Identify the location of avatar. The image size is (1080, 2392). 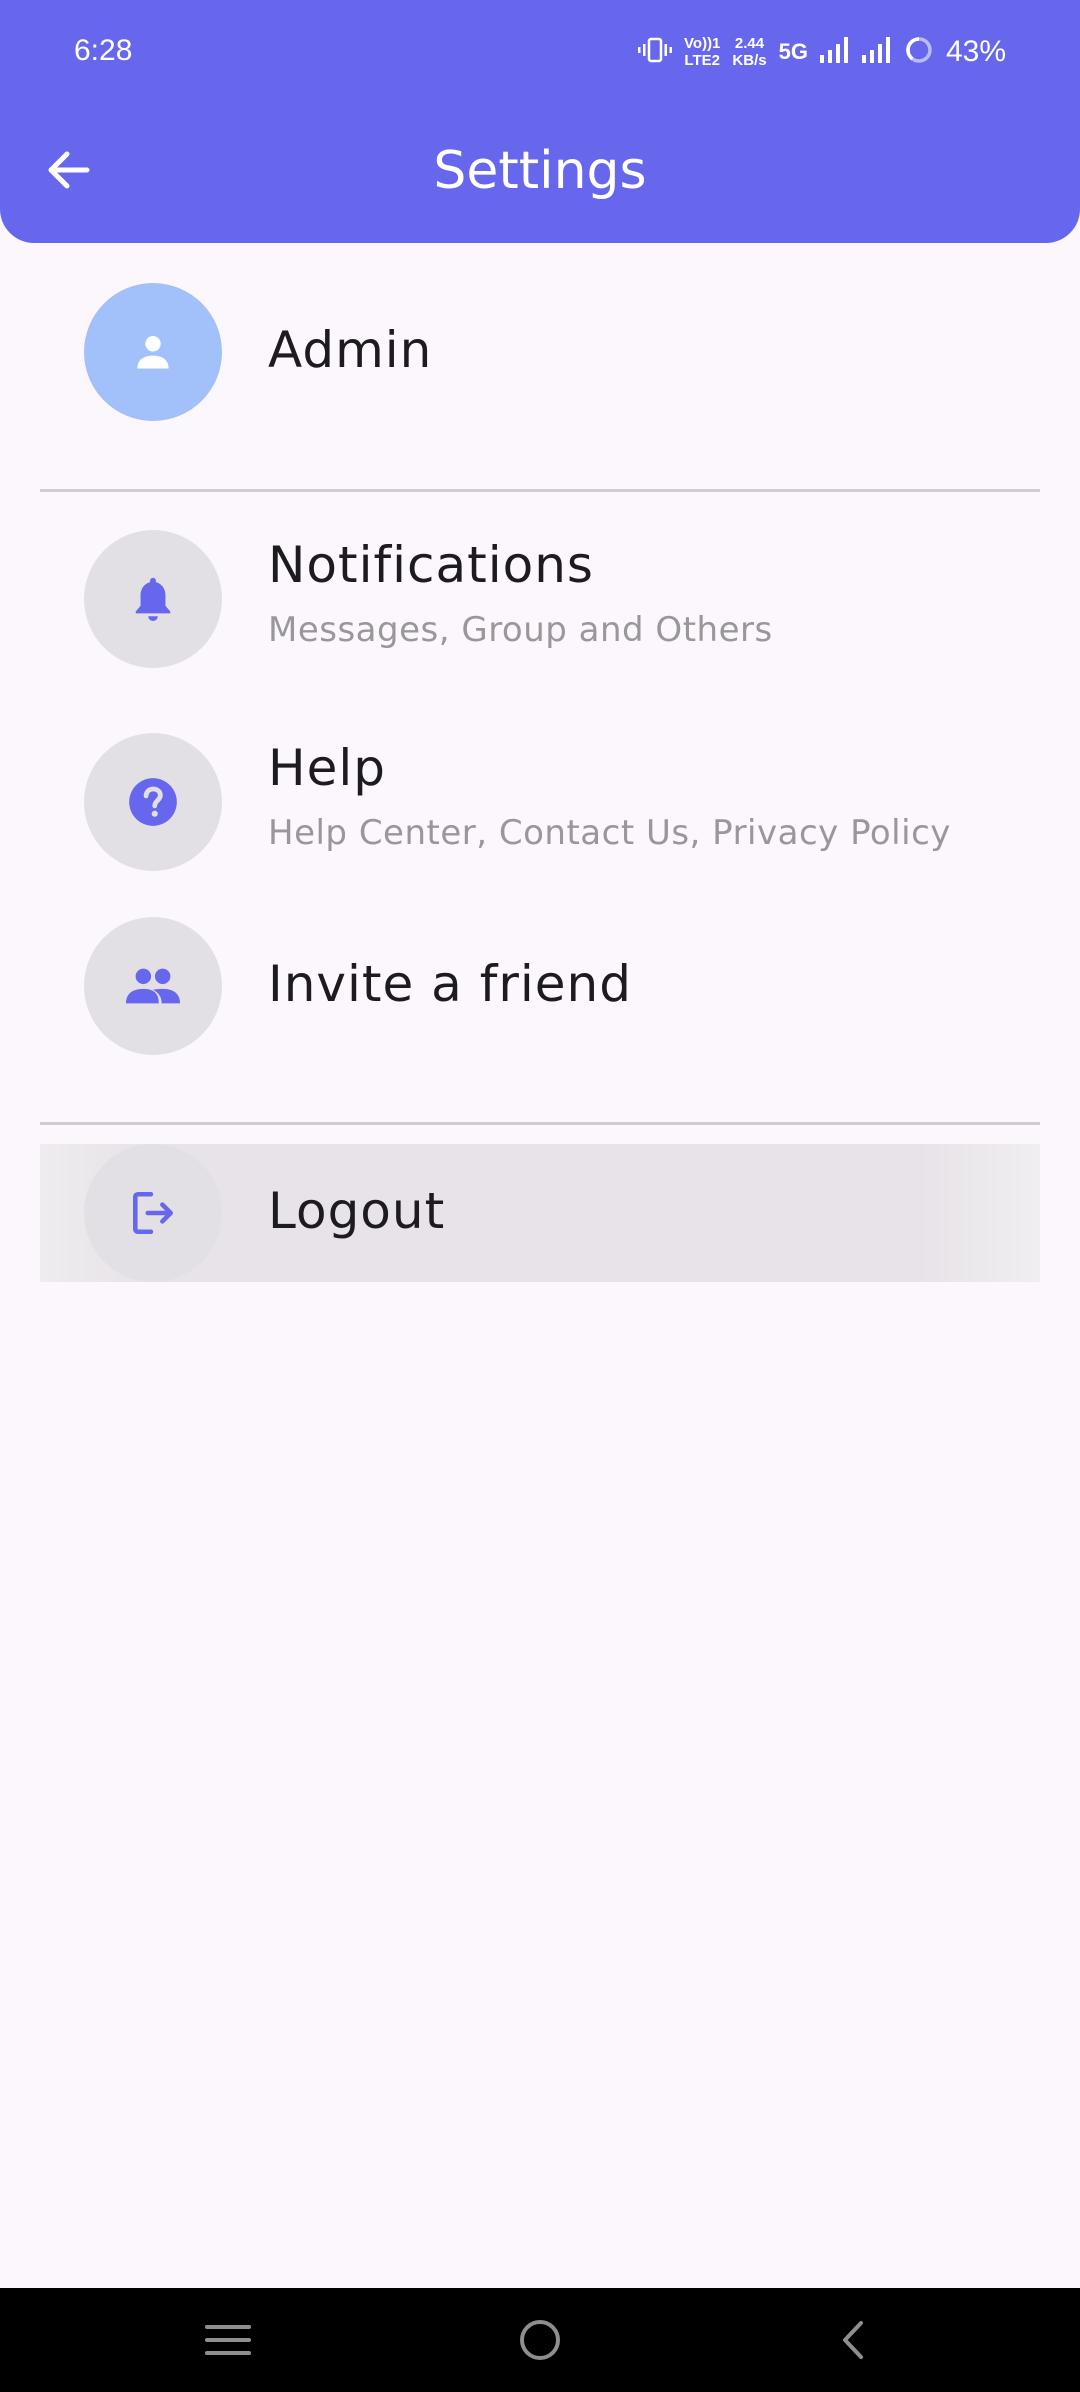
(153, 352).